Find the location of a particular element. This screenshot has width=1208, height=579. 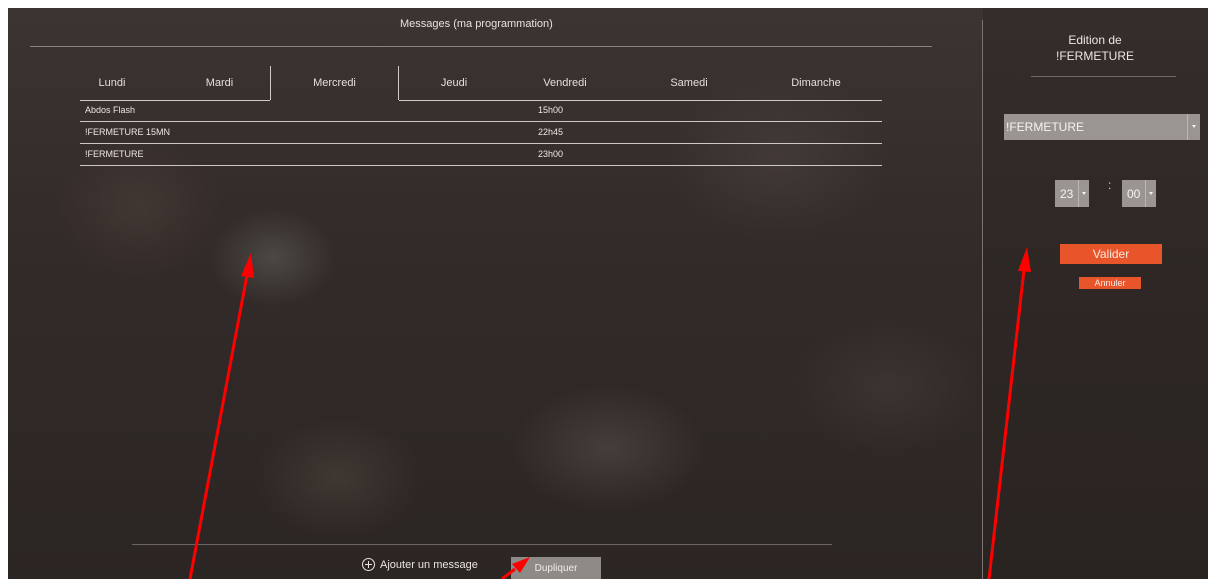

message-time: 23h00 is located at coordinates (551, 154).